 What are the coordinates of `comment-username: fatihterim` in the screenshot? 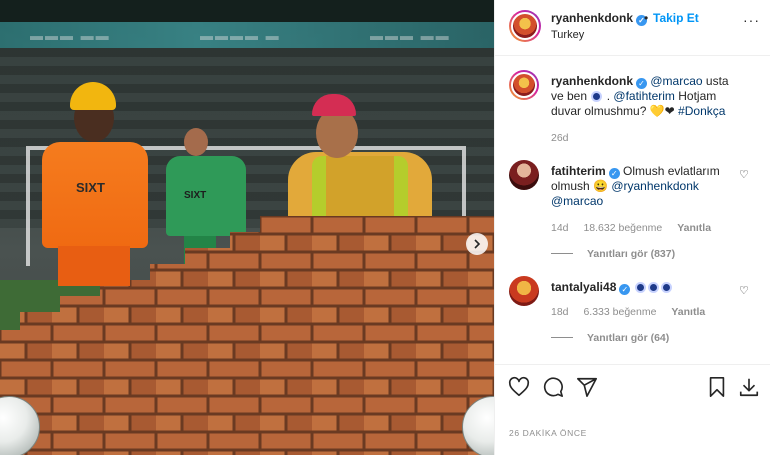 It's located at (578, 171).